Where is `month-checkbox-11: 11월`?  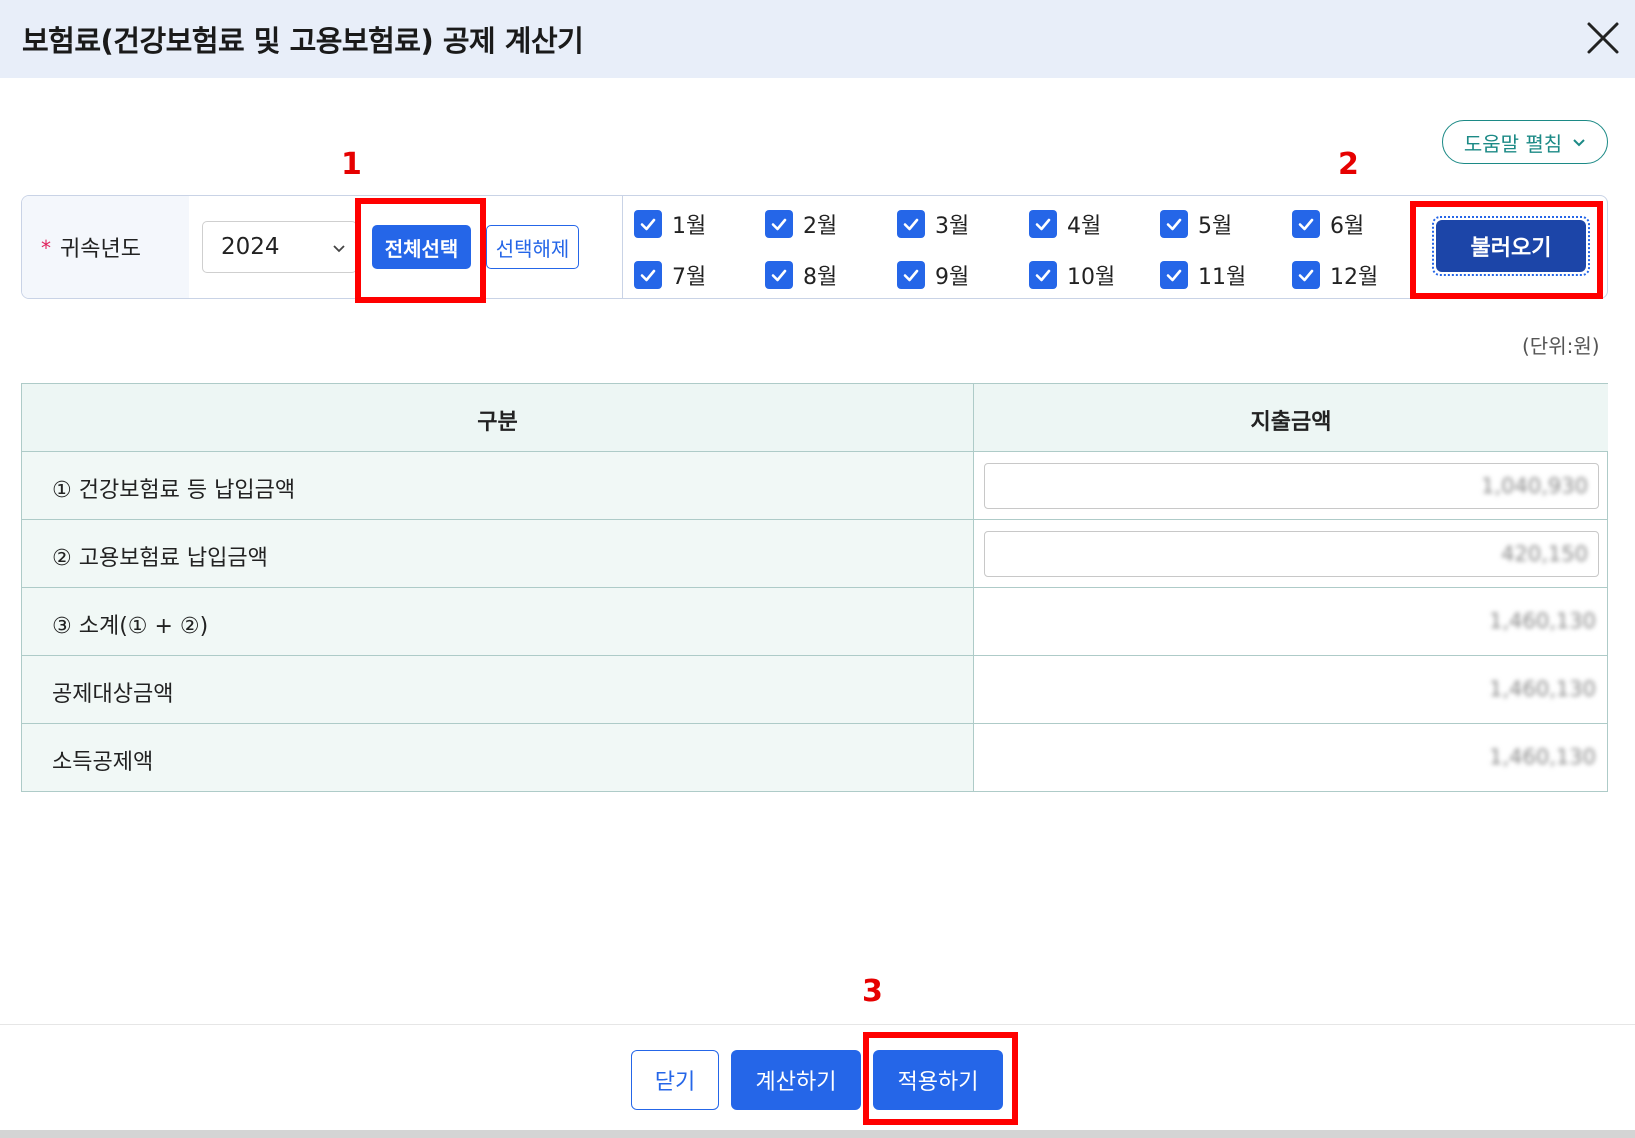 month-checkbox-11: 11월 is located at coordinates (1203, 275).